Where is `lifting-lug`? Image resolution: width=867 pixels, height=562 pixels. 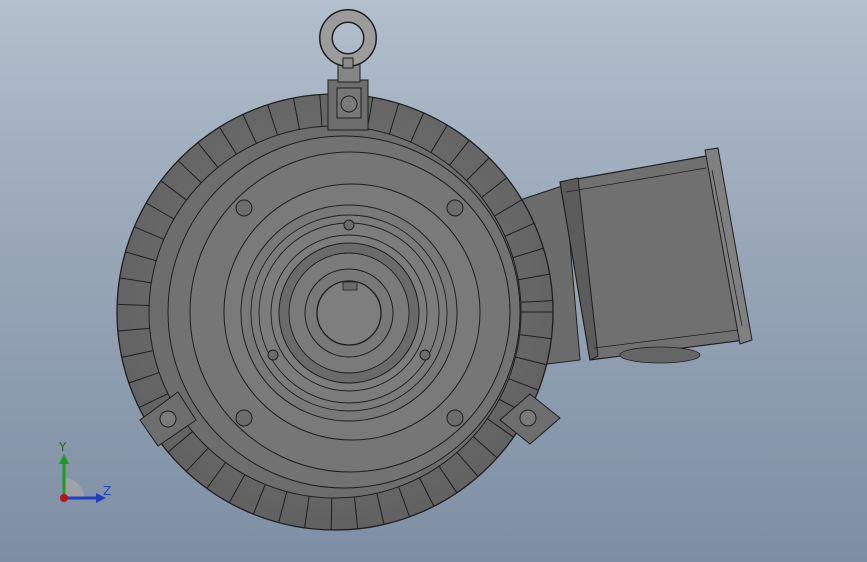
lifting-lug is located at coordinates (348, 97).